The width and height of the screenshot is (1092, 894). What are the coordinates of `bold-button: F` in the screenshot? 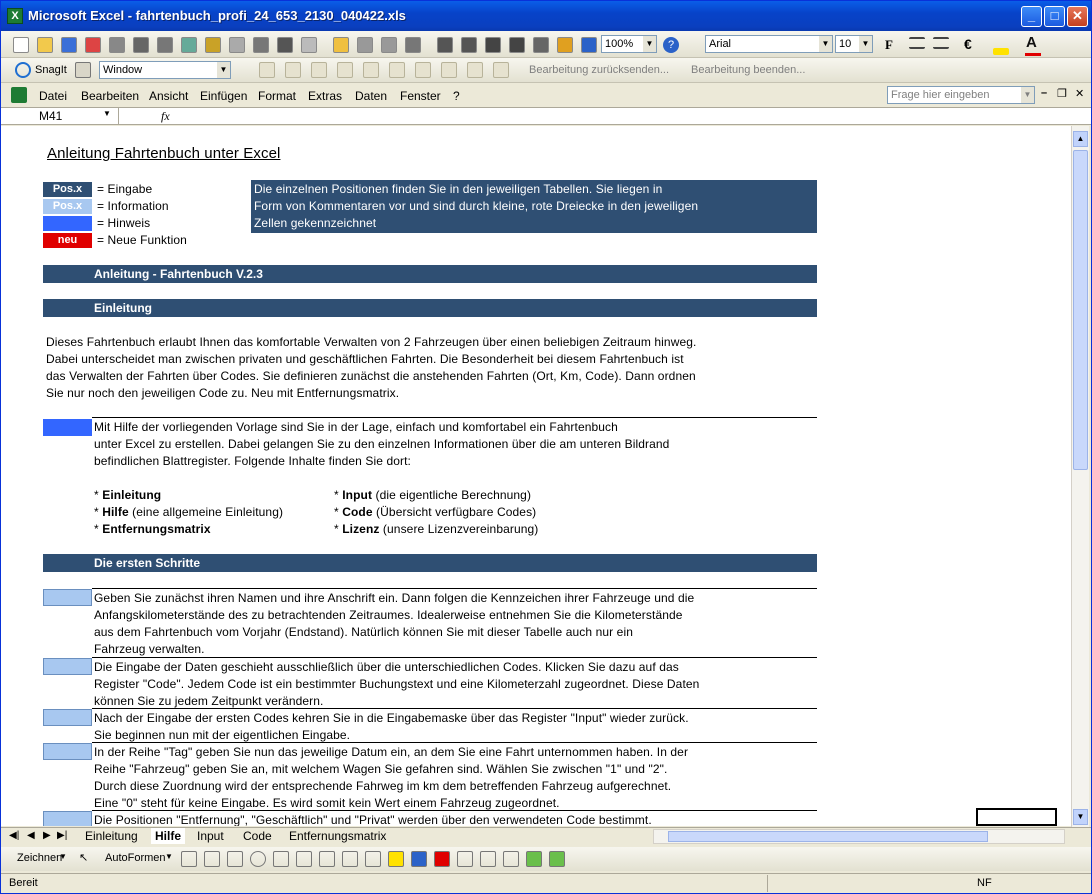 It's located at (889, 45).